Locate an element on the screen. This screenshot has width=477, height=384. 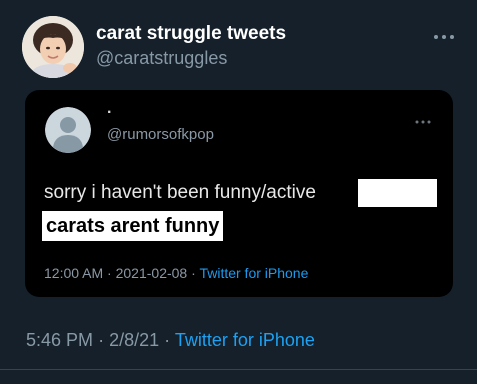
default-avatar-icon is located at coordinates (68, 130).